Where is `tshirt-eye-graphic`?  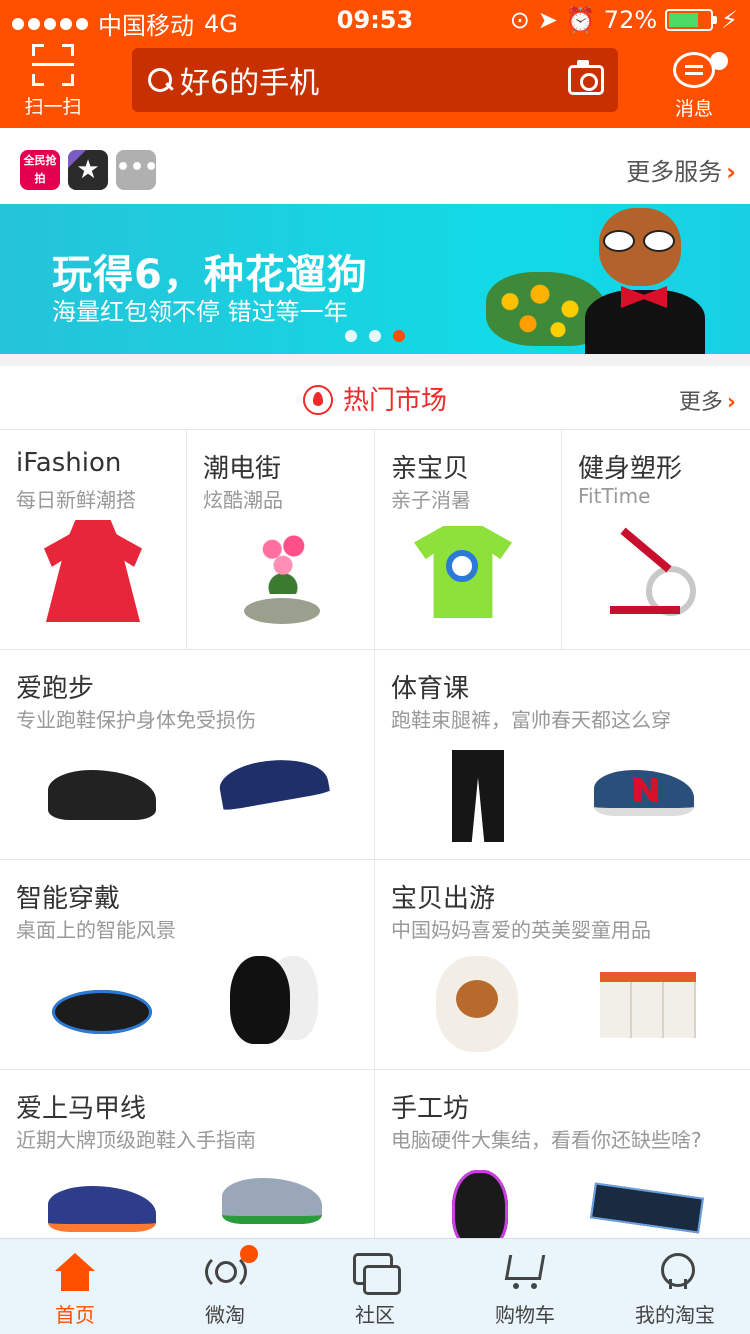
tshirt-eye-graphic is located at coordinates (462, 566).